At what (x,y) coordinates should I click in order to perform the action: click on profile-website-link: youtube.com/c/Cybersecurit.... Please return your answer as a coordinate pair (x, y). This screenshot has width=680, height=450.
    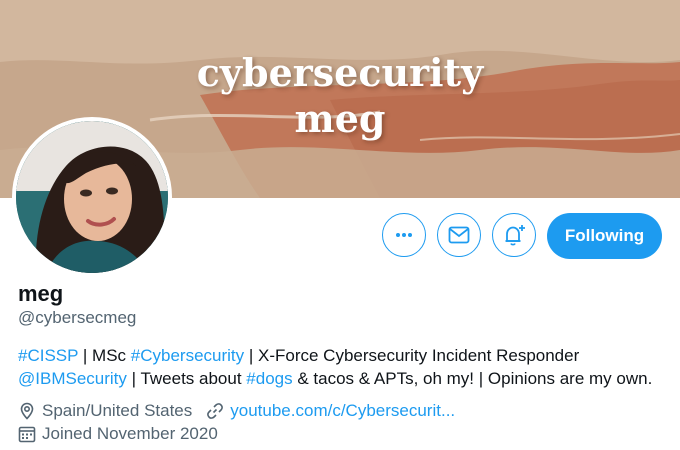
    Looking at the image, I should click on (342, 411).